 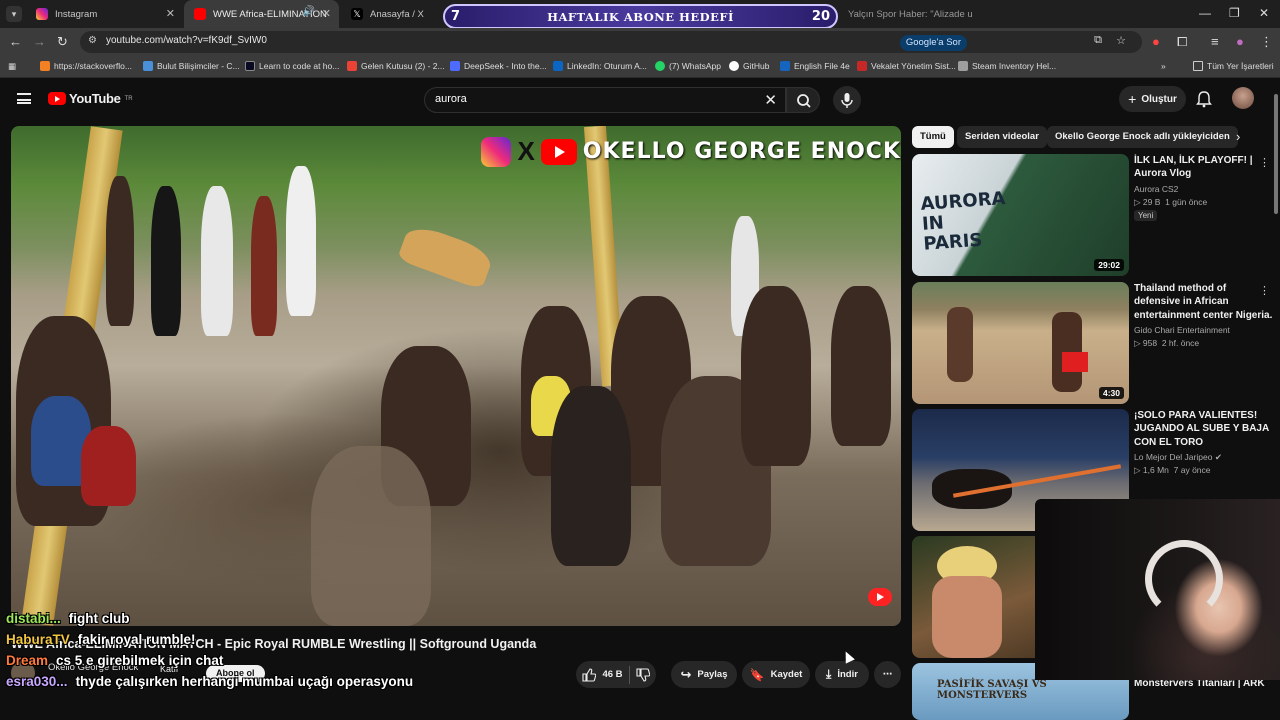 I want to click on tab-news: Yalçın Spor Haber: "Alizade u, so click(x=923, y=14).